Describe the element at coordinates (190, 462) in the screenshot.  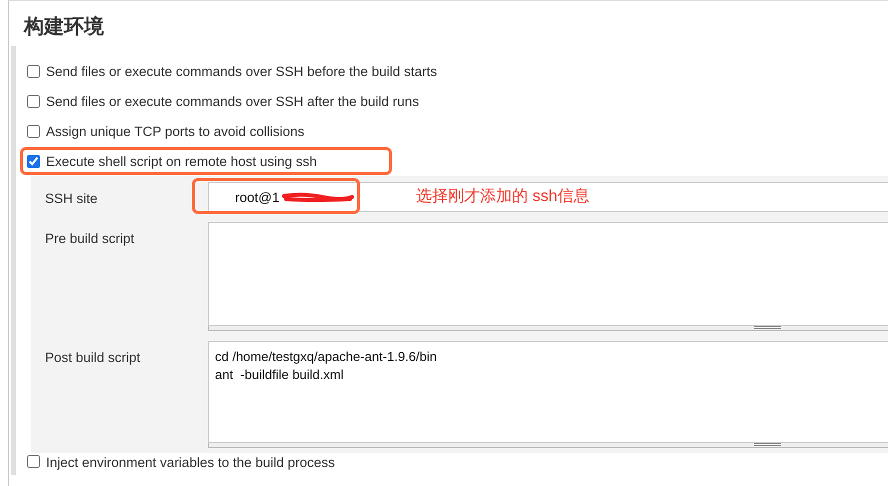
I see `checkbox-label: Inject environment variables to the build process` at that location.